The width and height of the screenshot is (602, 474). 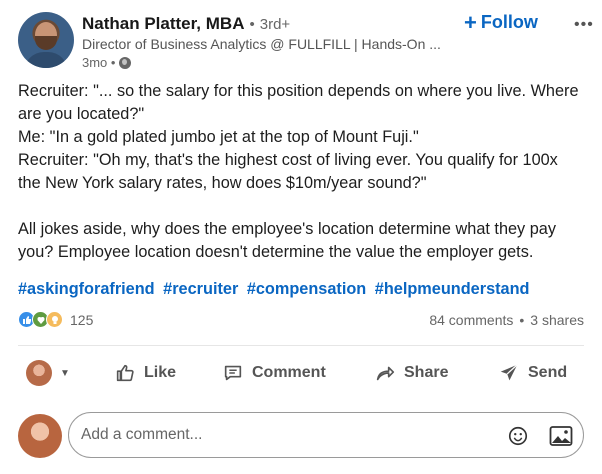 I want to click on viewer-avatar, so click(x=40, y=436).